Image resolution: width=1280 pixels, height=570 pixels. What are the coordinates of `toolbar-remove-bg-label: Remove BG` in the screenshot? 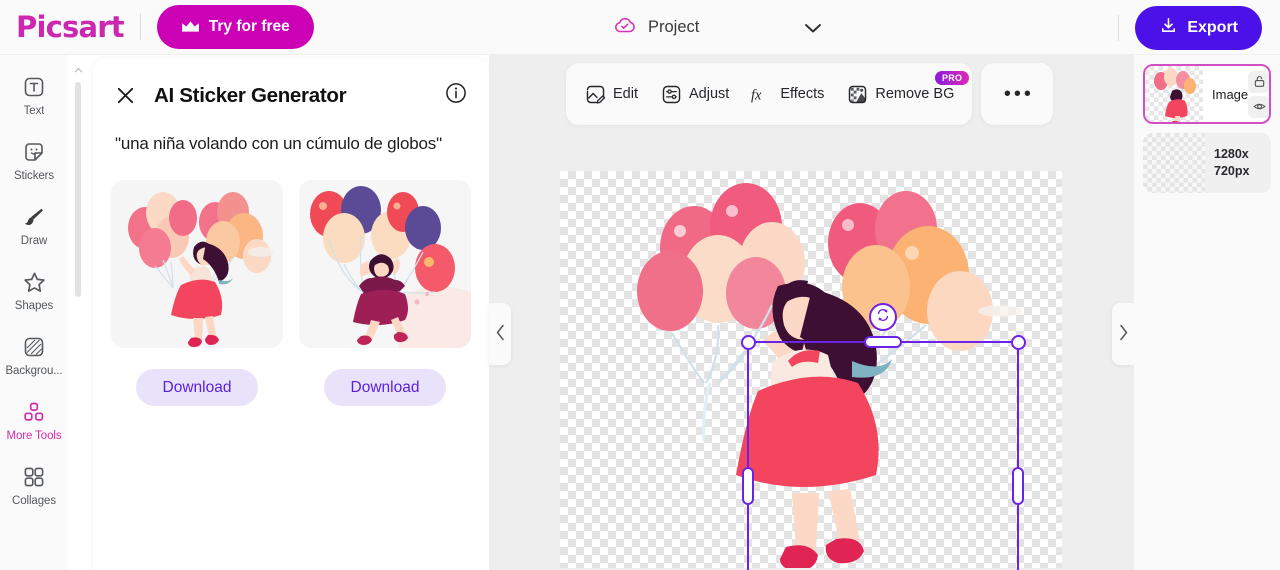 It's located at (915, 94).